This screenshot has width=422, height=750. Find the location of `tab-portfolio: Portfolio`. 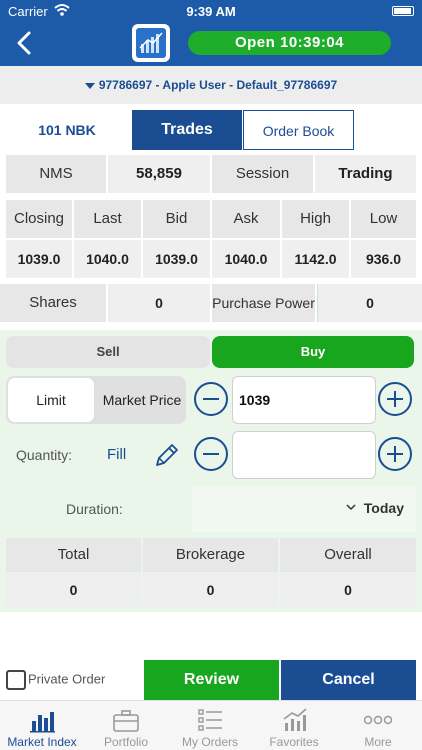

tab-portfolio: Portfolio is located at coordinates (126, 725).